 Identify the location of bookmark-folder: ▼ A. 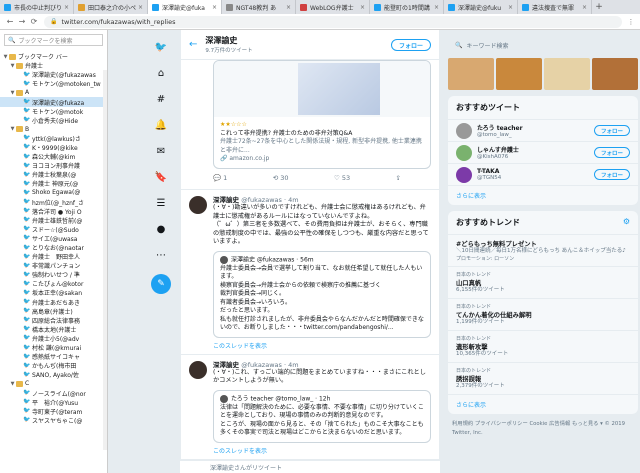
(53, 92).